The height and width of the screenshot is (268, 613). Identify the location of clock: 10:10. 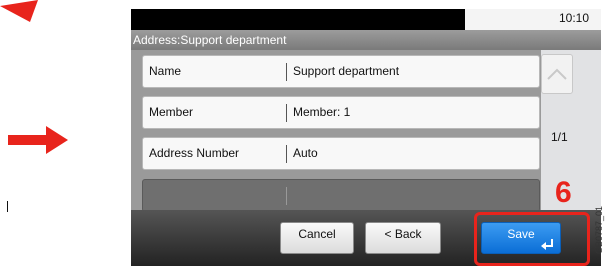
(573, 18).